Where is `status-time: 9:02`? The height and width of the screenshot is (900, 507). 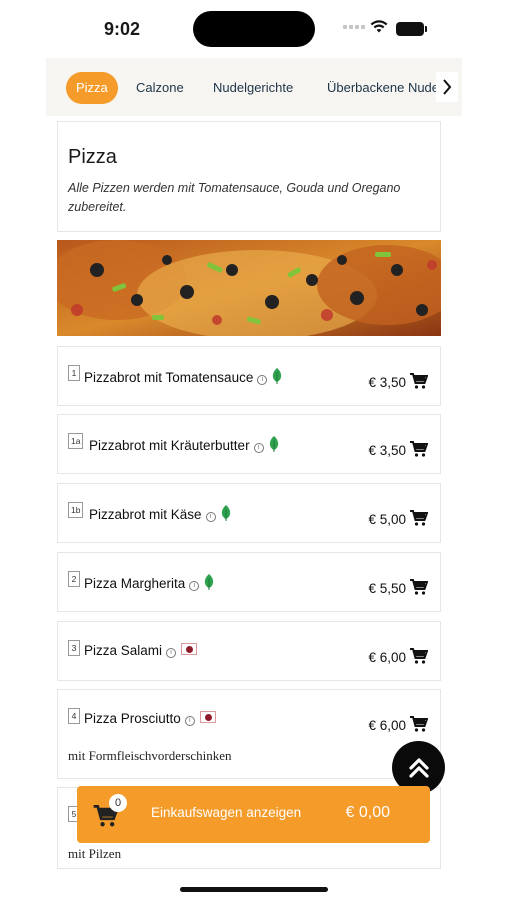 status-time: 9:02 is located at coordinates (122, 29).